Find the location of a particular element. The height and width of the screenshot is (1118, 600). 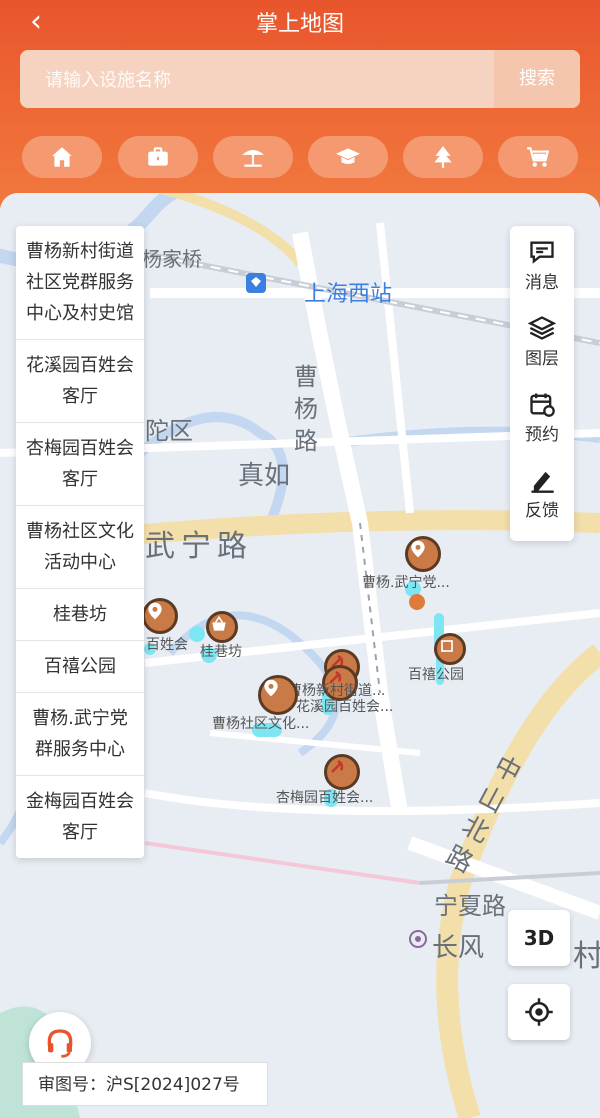

facility-list-item: 金梅园百姓会客厅 is located at coordinates (80, 817).